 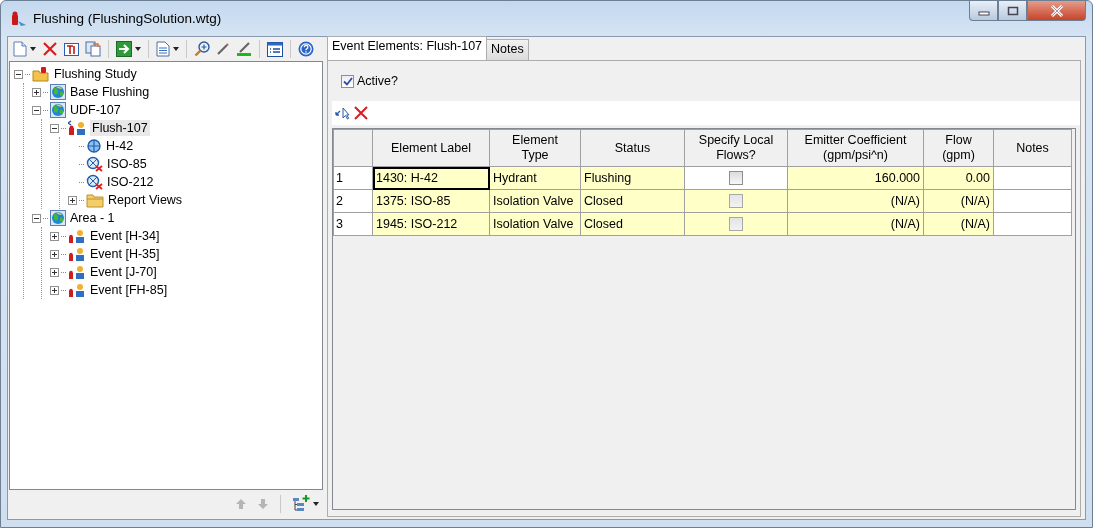 I want to click on tab: Event Elements: Flush-107, so click(x=407, y=48).